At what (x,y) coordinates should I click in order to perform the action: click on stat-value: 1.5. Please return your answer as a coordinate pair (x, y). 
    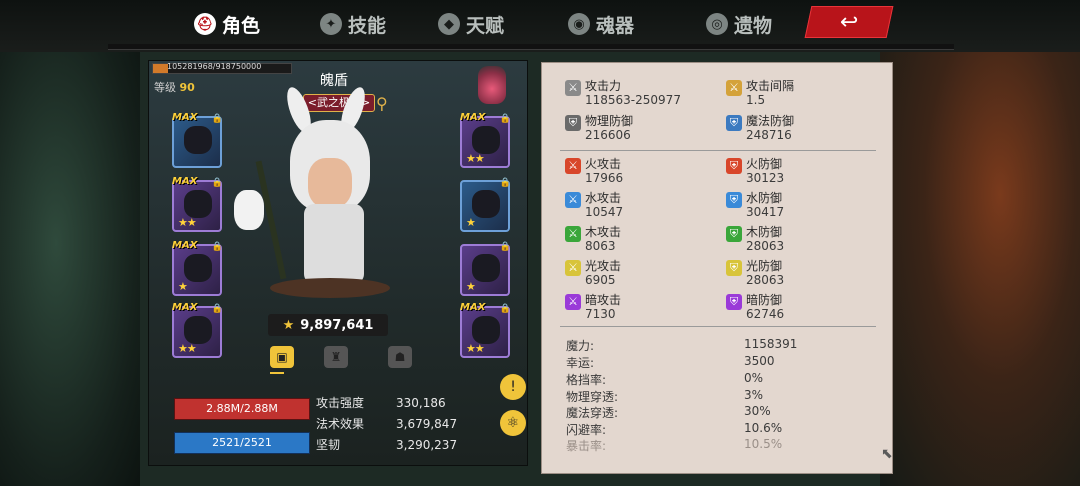
    Looking at the image, I should click on (756, 100).